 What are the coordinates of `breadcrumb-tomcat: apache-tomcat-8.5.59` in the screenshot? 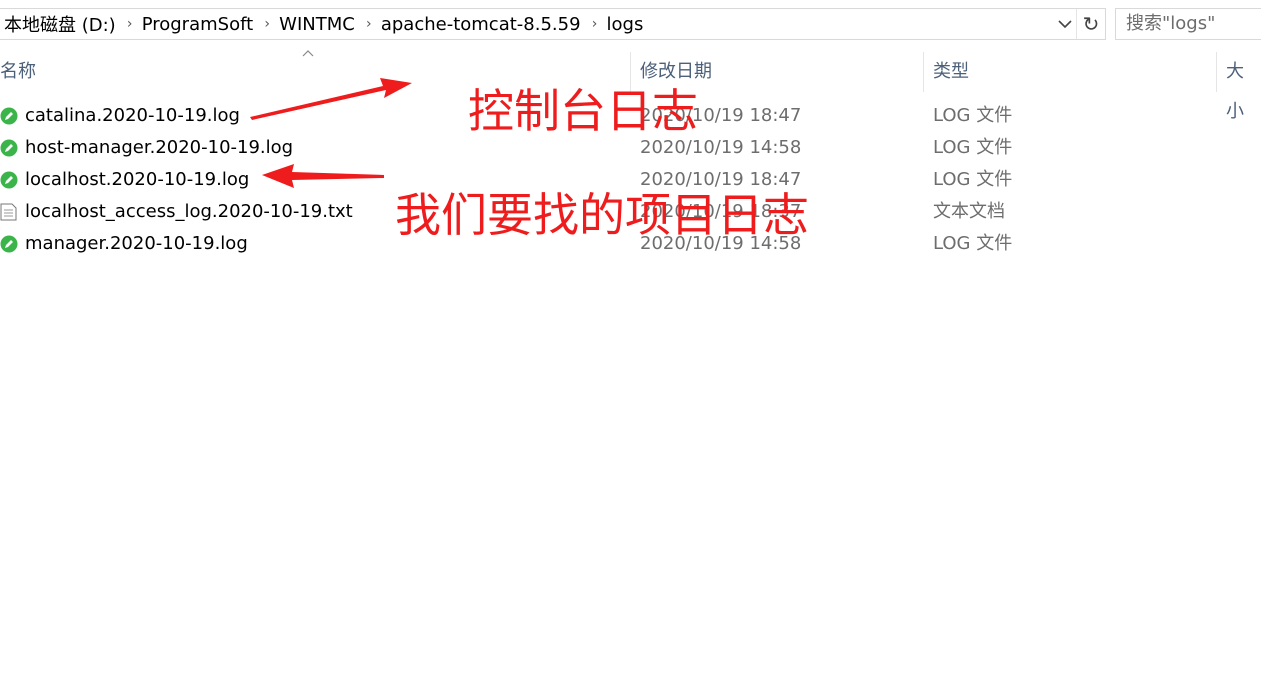 It's located at (484, 24).